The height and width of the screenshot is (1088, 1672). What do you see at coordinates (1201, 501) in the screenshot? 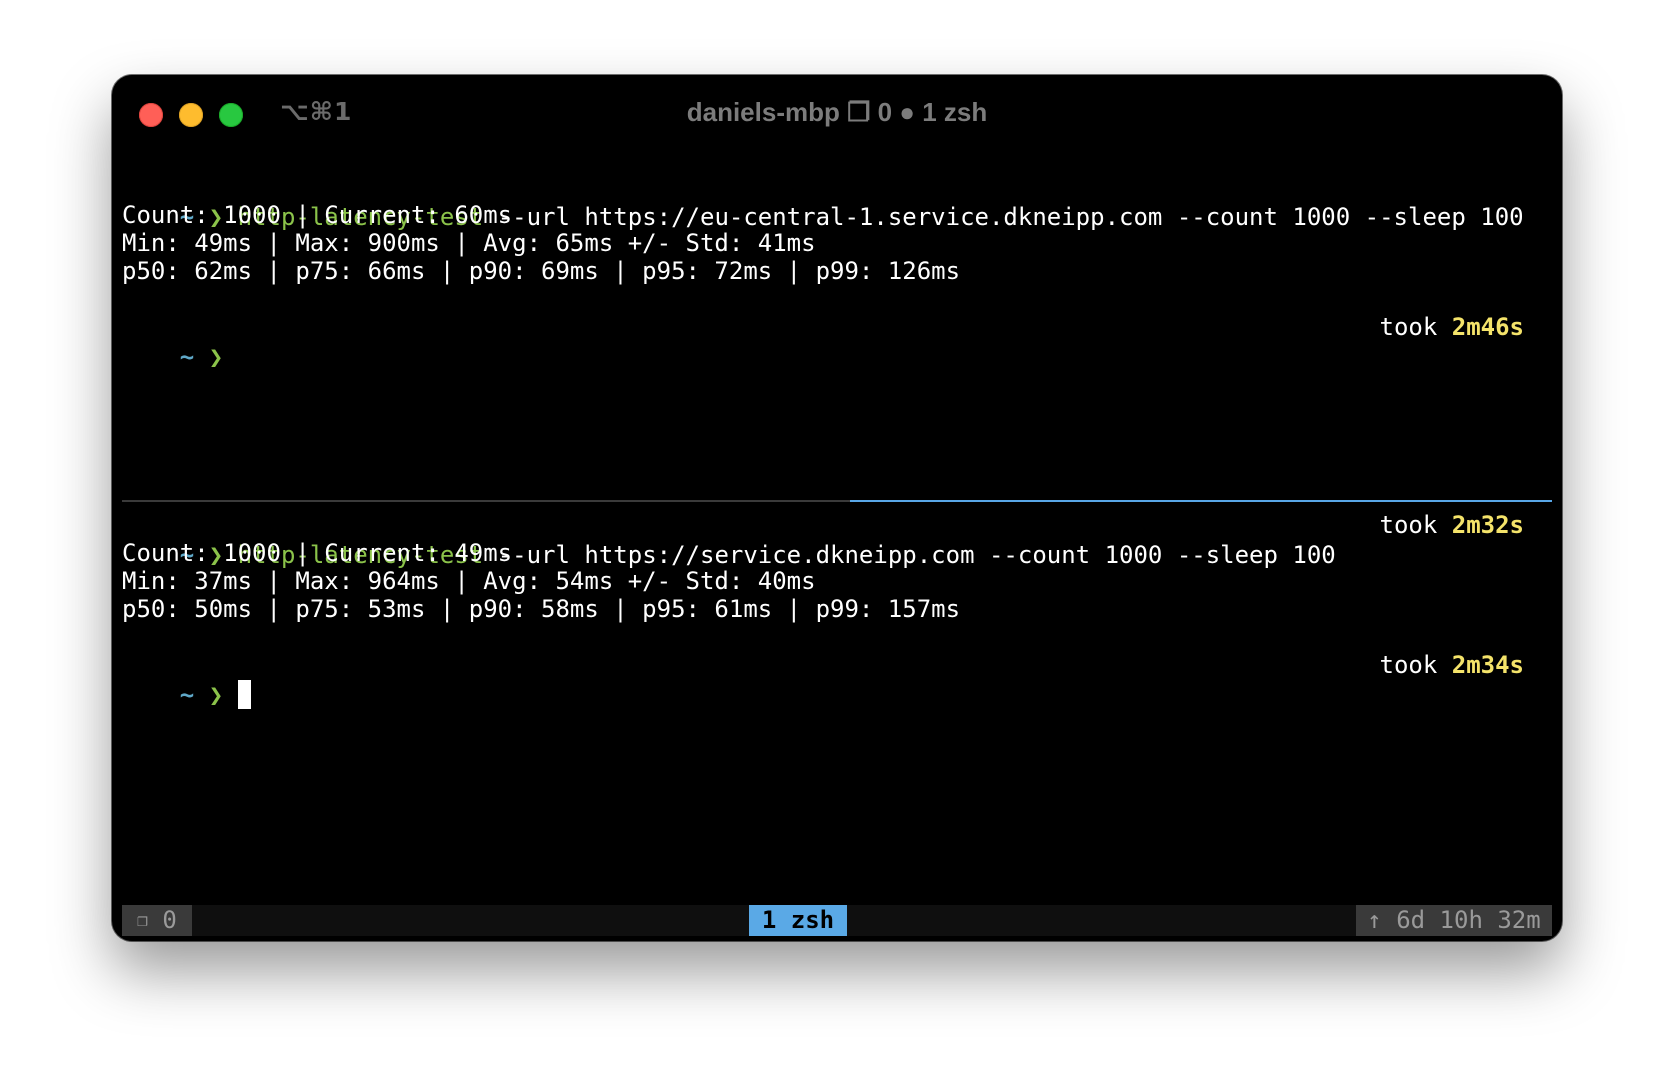
I see `active-pane-border` at bounding box center [1201, 501].